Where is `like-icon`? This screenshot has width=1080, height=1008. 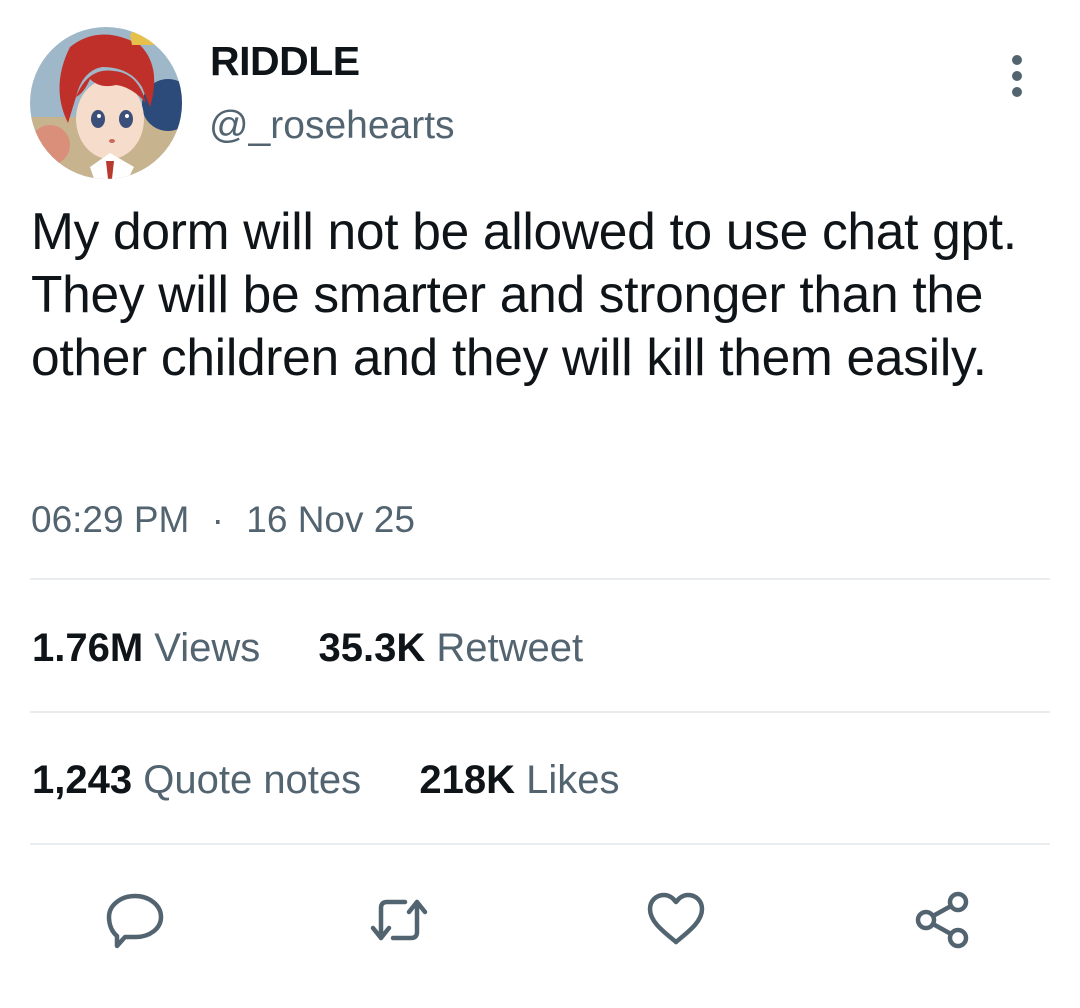
like-icon is located at coordinates (676, 918).